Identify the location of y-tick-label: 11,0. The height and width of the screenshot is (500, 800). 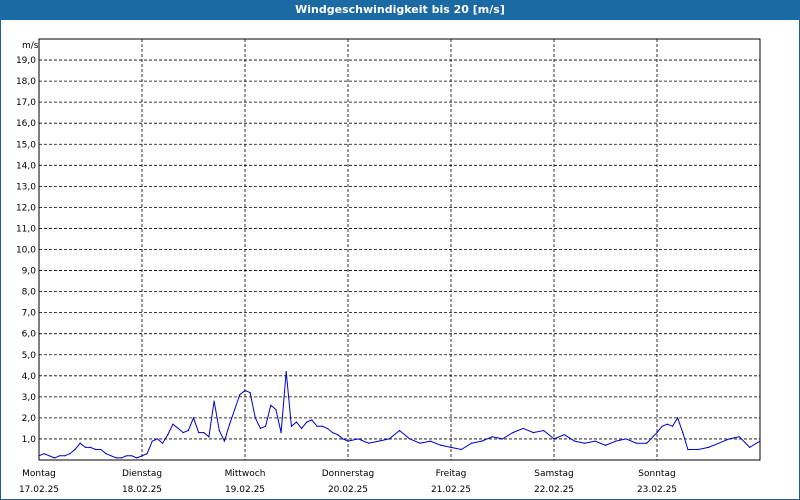
(26, 229).